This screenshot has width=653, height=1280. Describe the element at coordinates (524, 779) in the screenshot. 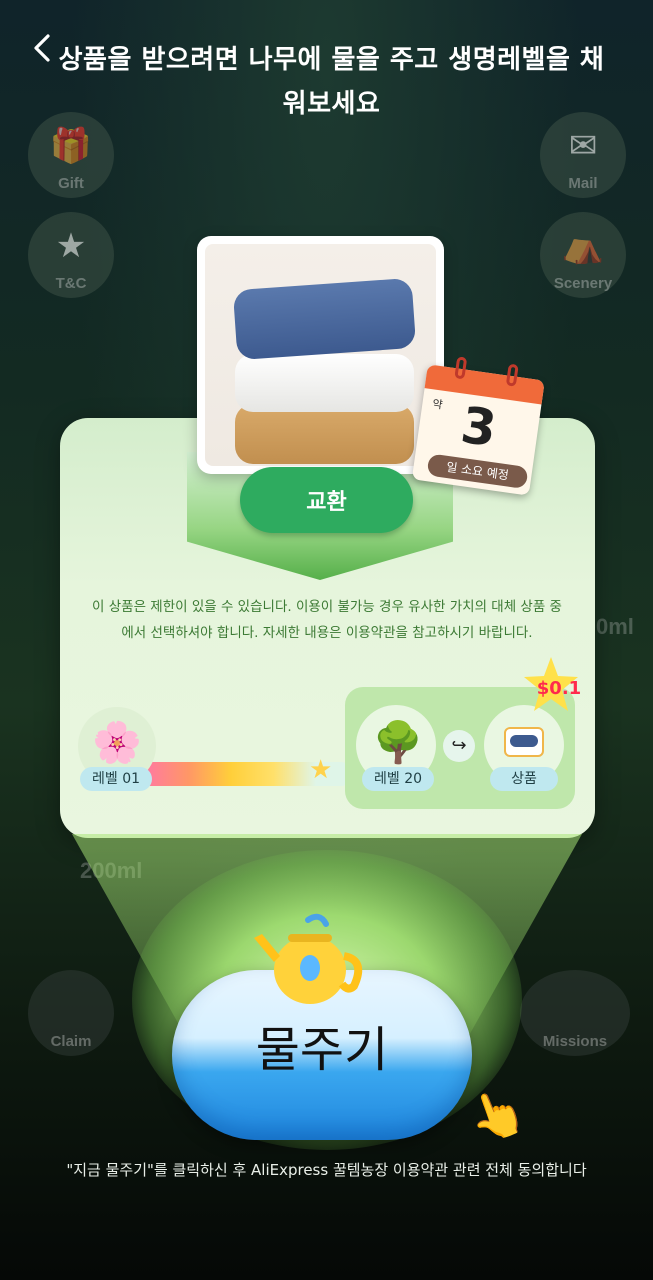

I see `goal-product-label: 상품` at that location.